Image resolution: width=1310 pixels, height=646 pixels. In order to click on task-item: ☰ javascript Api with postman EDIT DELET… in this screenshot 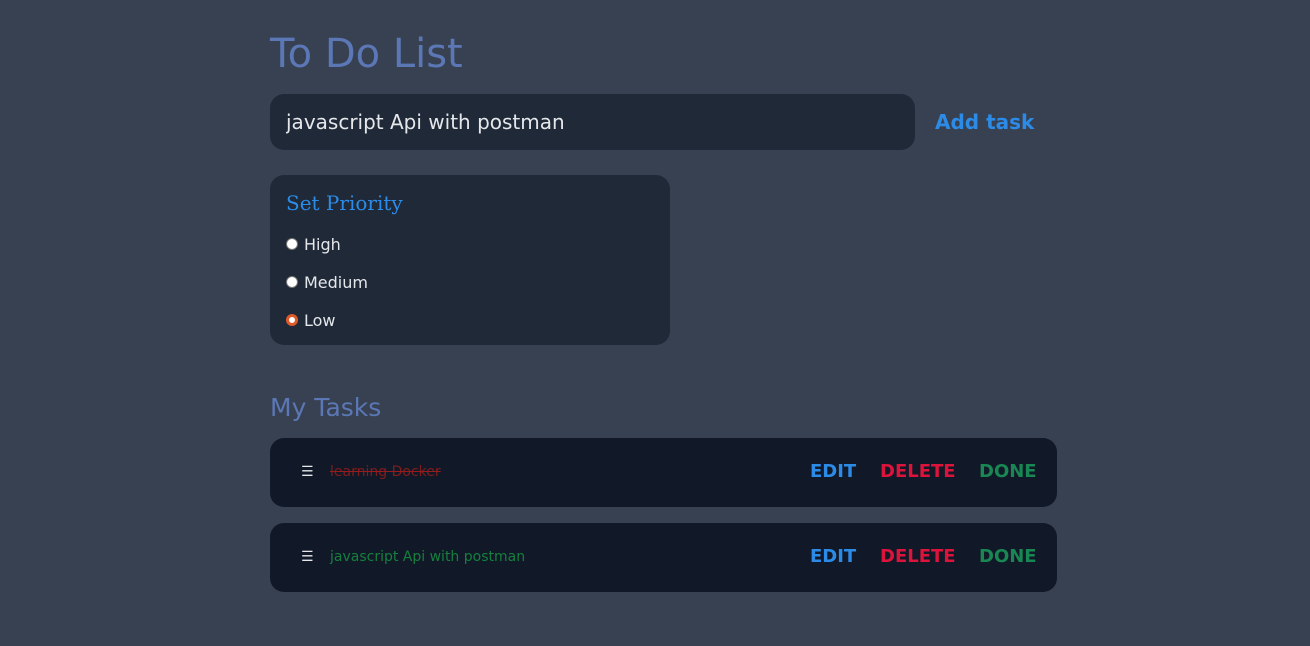, I will do `click(663, 557)`.